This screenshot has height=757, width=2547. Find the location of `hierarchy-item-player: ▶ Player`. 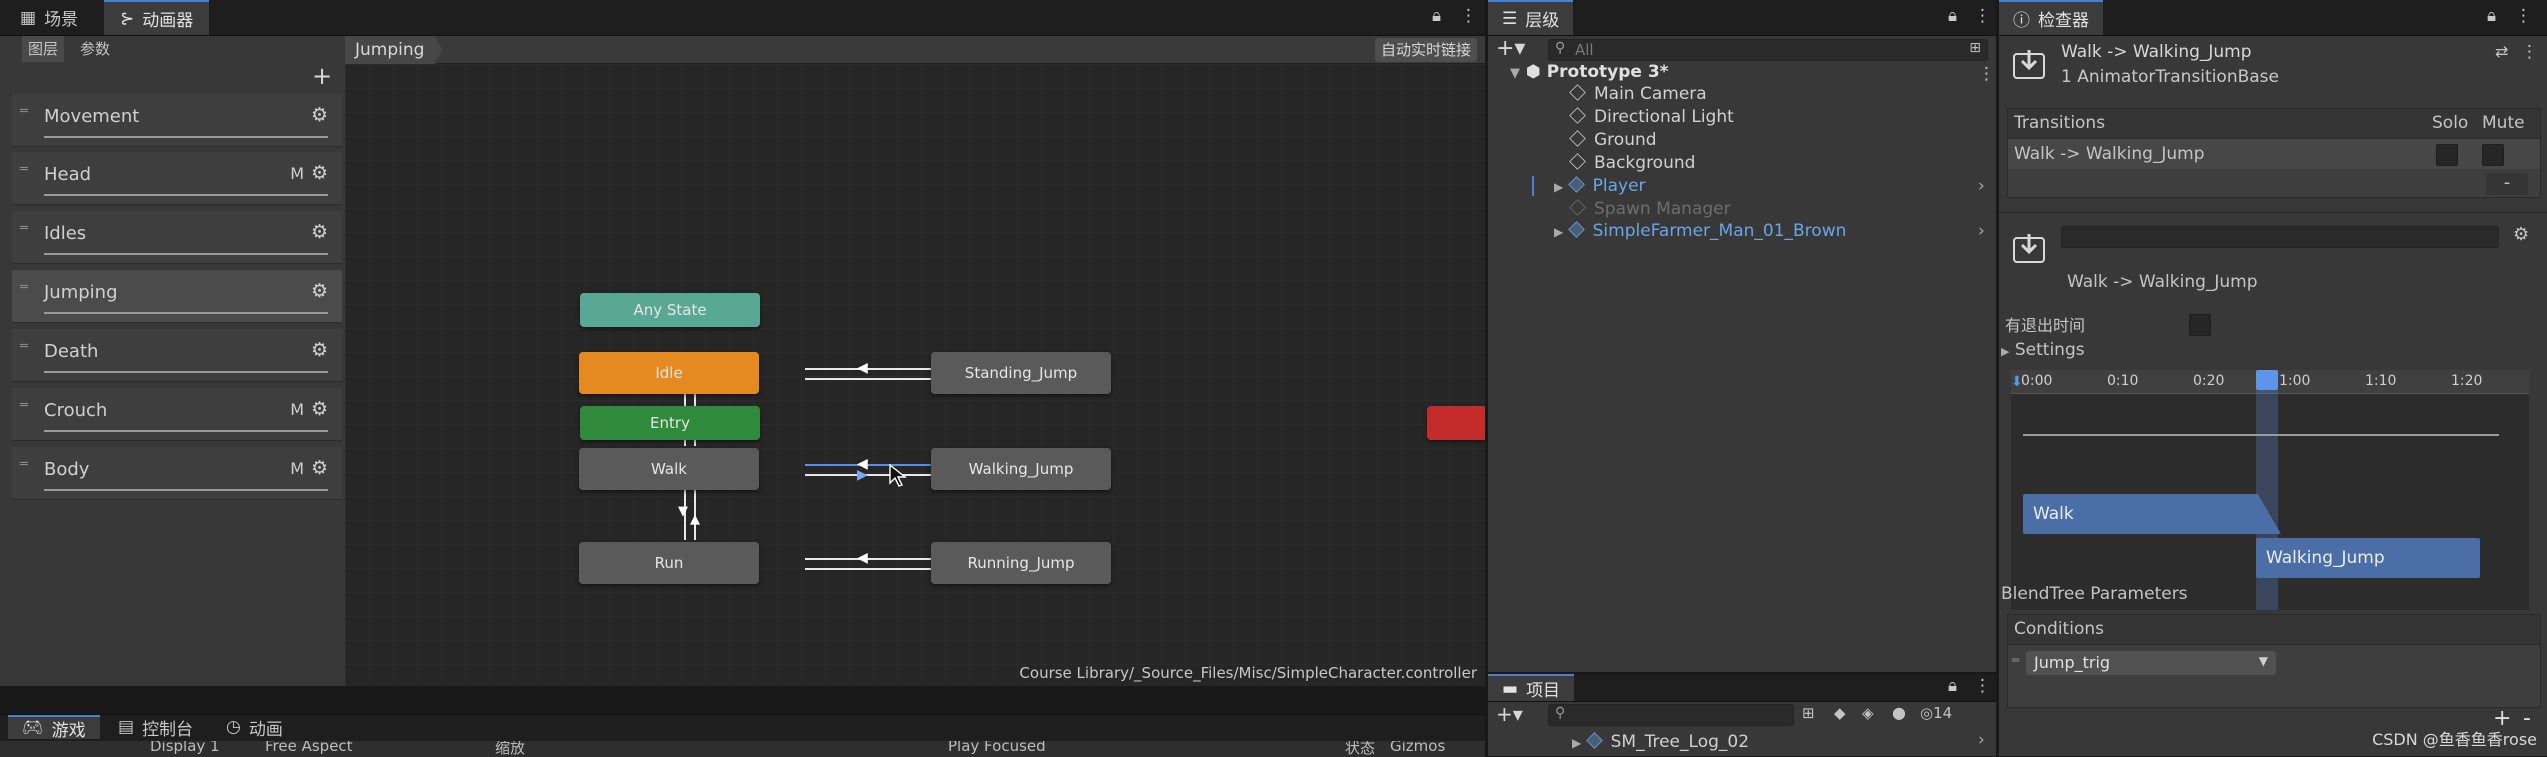

hierarchy-item-player: ▶ Player is located at coordinates (1600, 186).